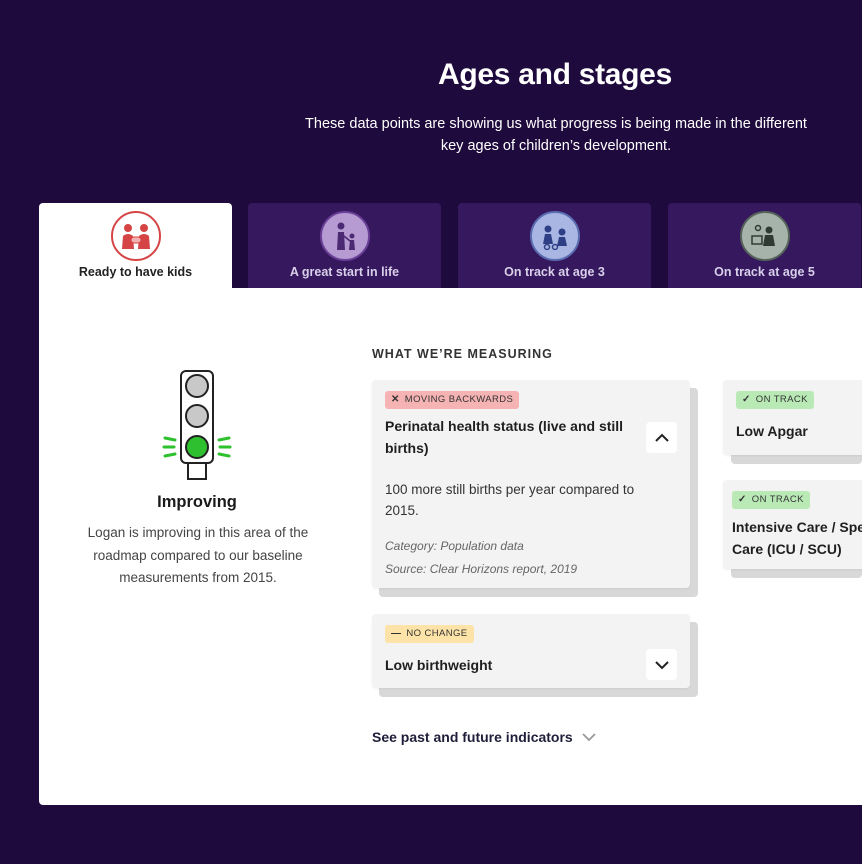  I want to click on tab-label: Ready to have kids, so click(135, 272).